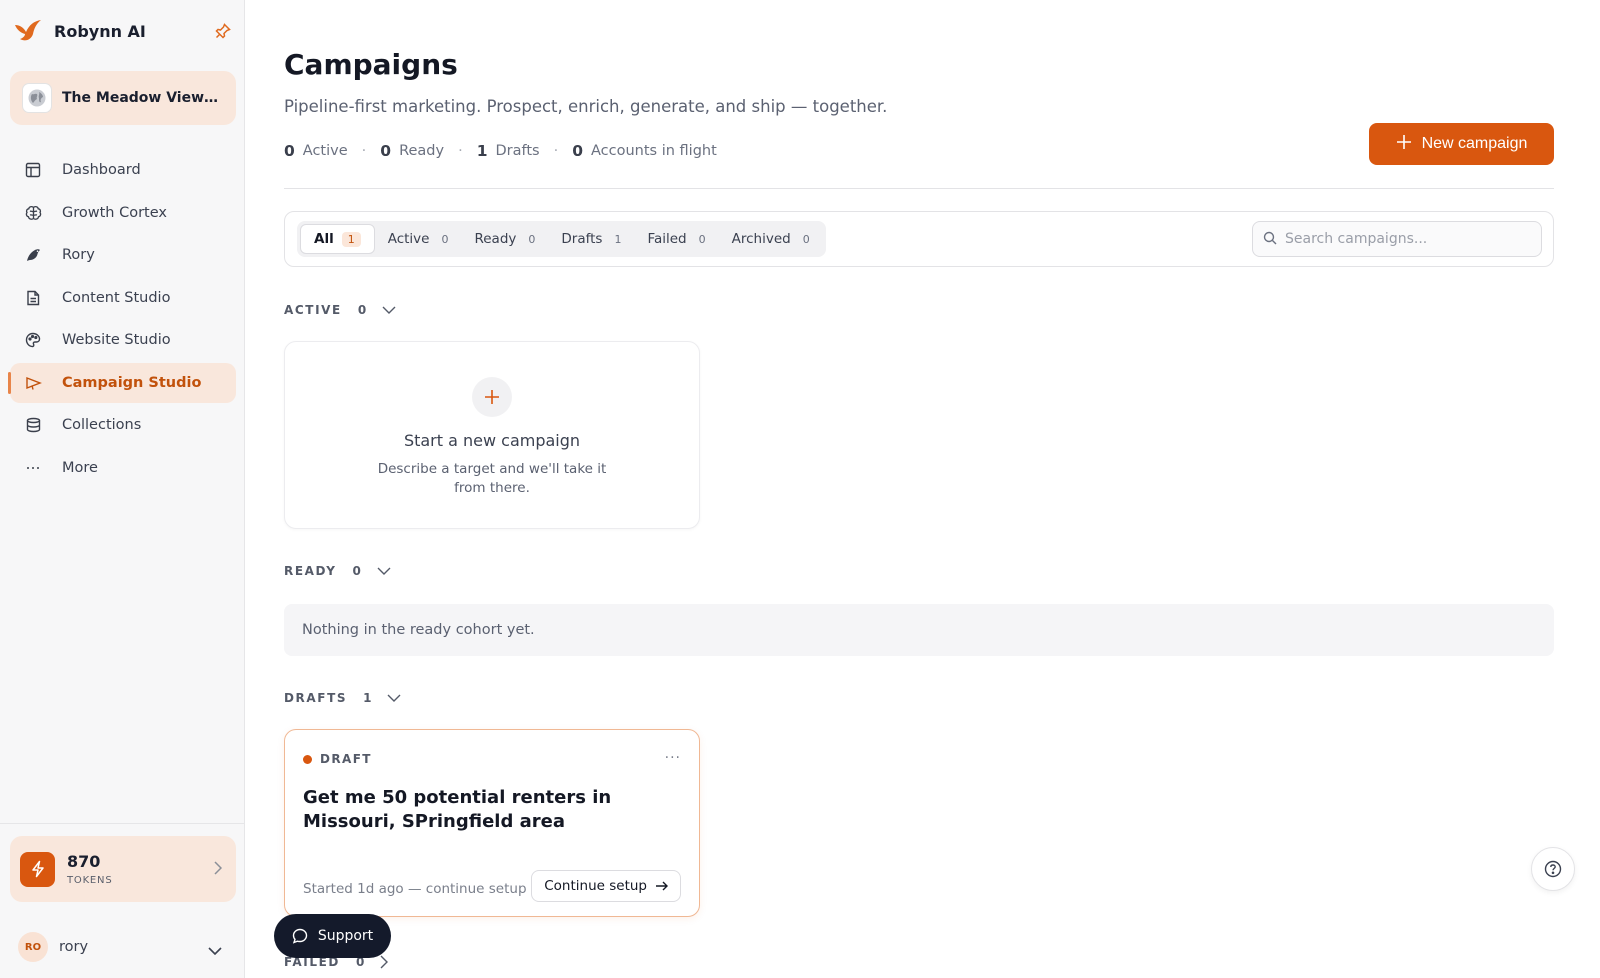  I want to click on pin-icon, so click(223, 31).